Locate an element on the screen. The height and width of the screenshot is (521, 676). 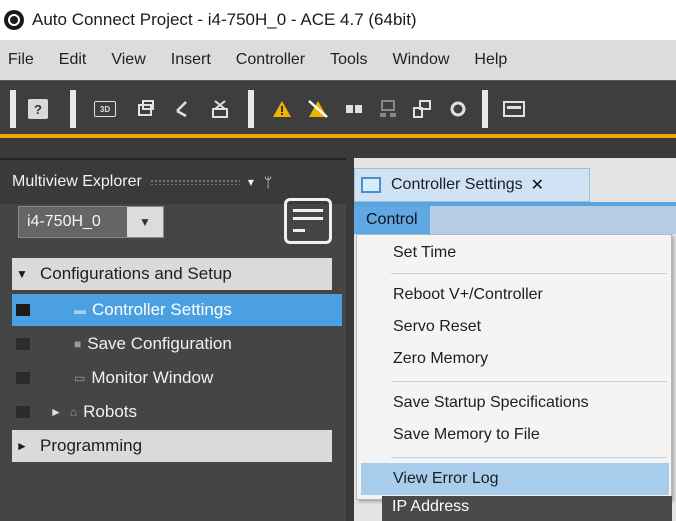
menu-controller: Controller is located at coordinates (270, 60).